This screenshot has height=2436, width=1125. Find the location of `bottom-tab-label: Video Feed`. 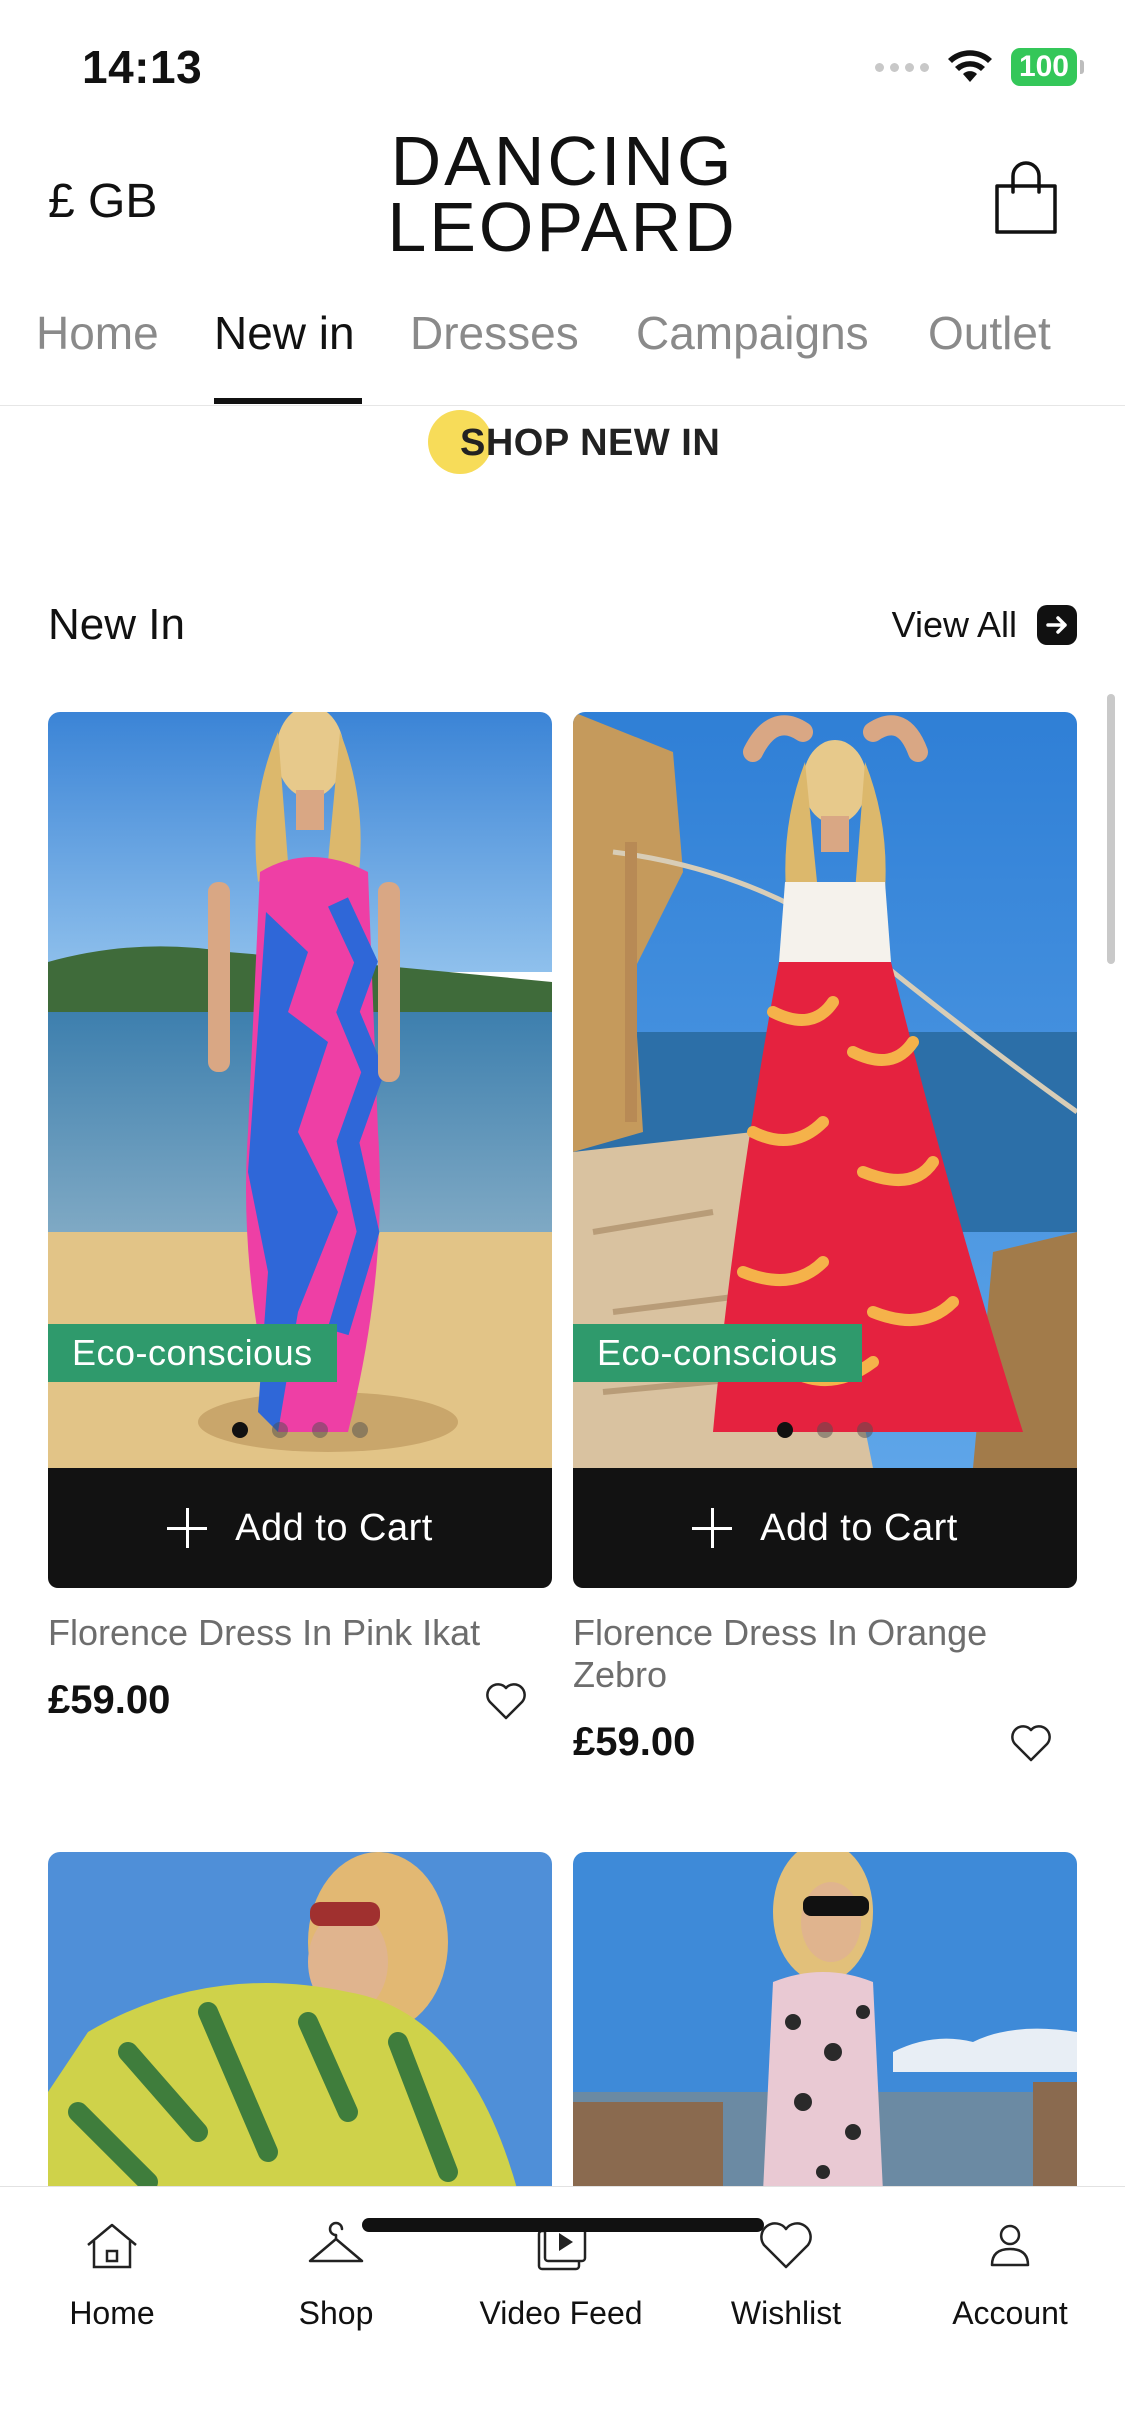

bottom-tab-label: Video Feed is located at coordinates (561, 2313).